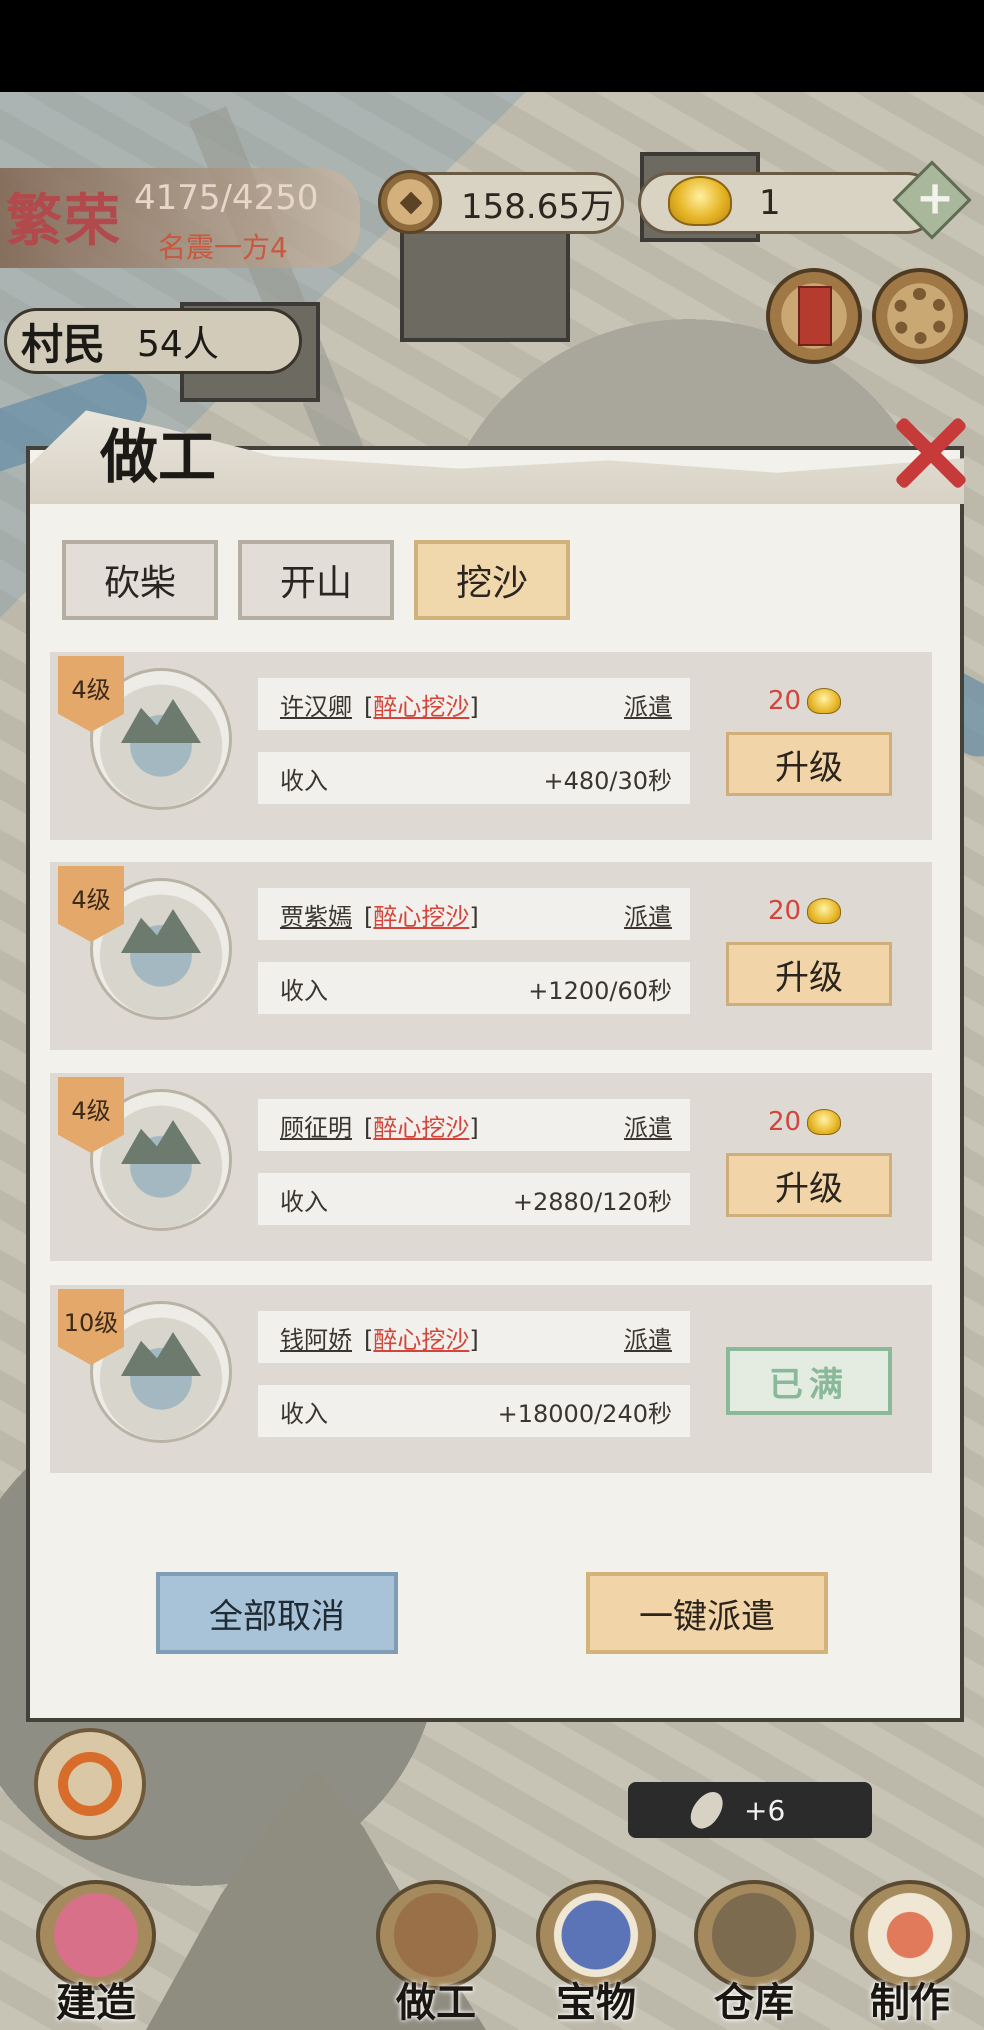  What do you see at coordinates (584, 1413) in the screenshot?
I see `income-value: +18000/240秒` at bounding box center [584, 1413].